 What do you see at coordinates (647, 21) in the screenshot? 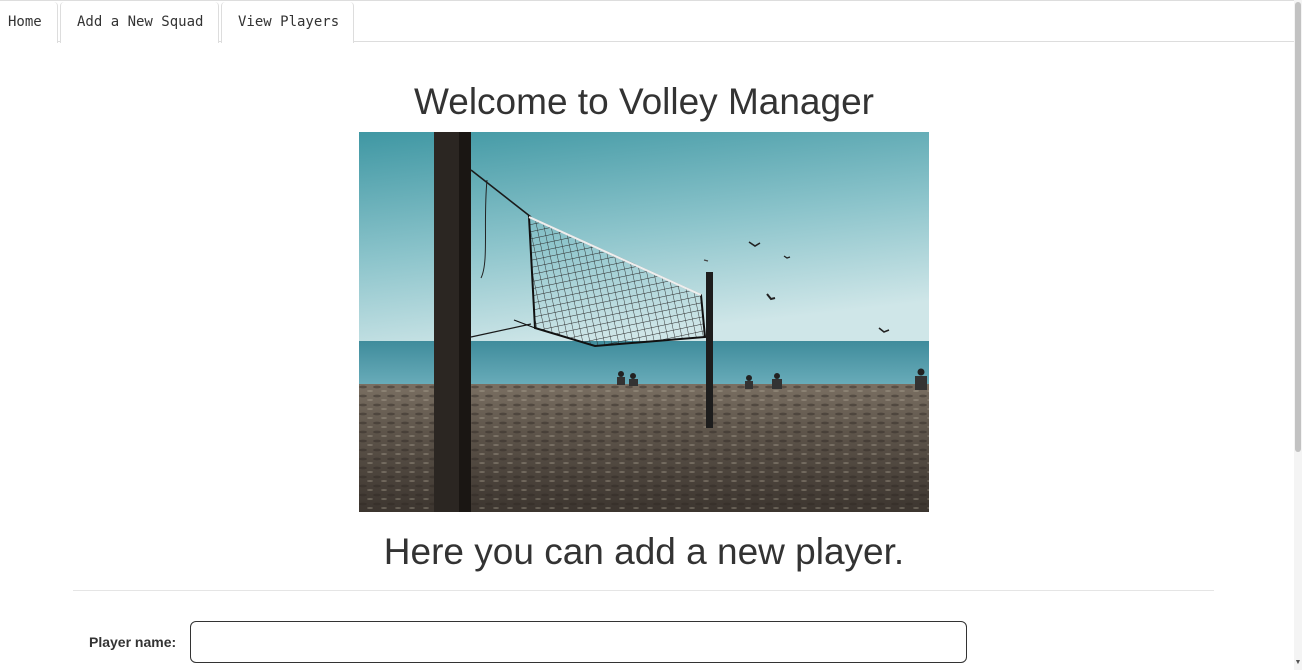
I see `tab-bar: Home Add a New Squad View Players` at bounding box center [647, 21].